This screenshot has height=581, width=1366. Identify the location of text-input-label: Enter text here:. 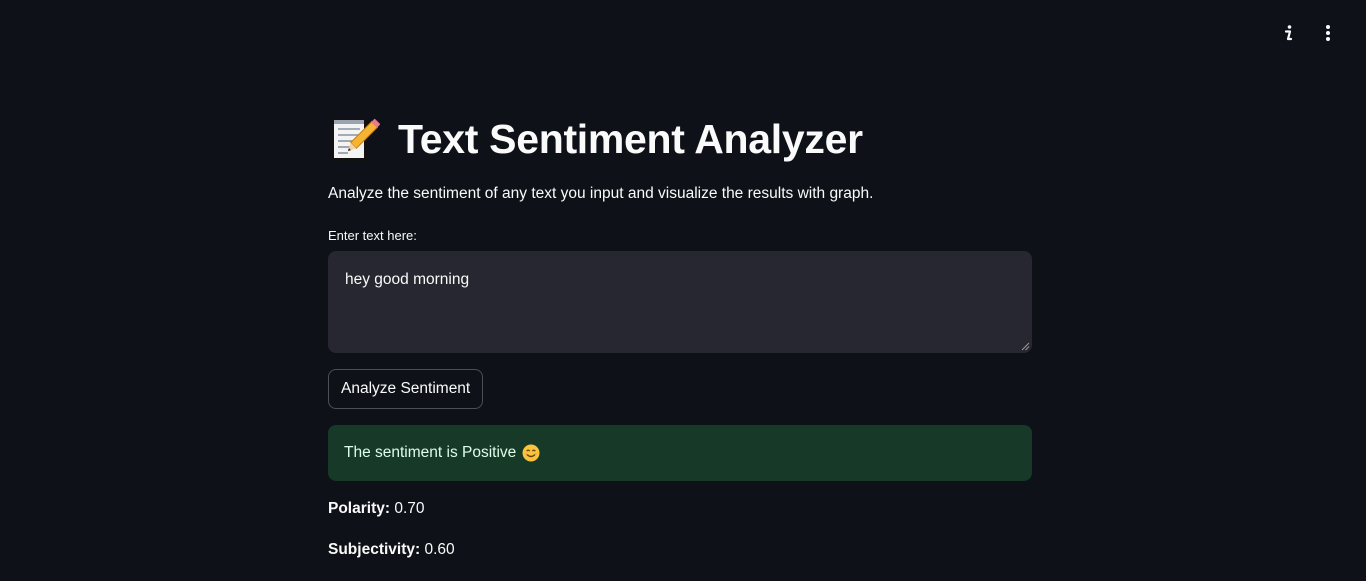
(372, 235).